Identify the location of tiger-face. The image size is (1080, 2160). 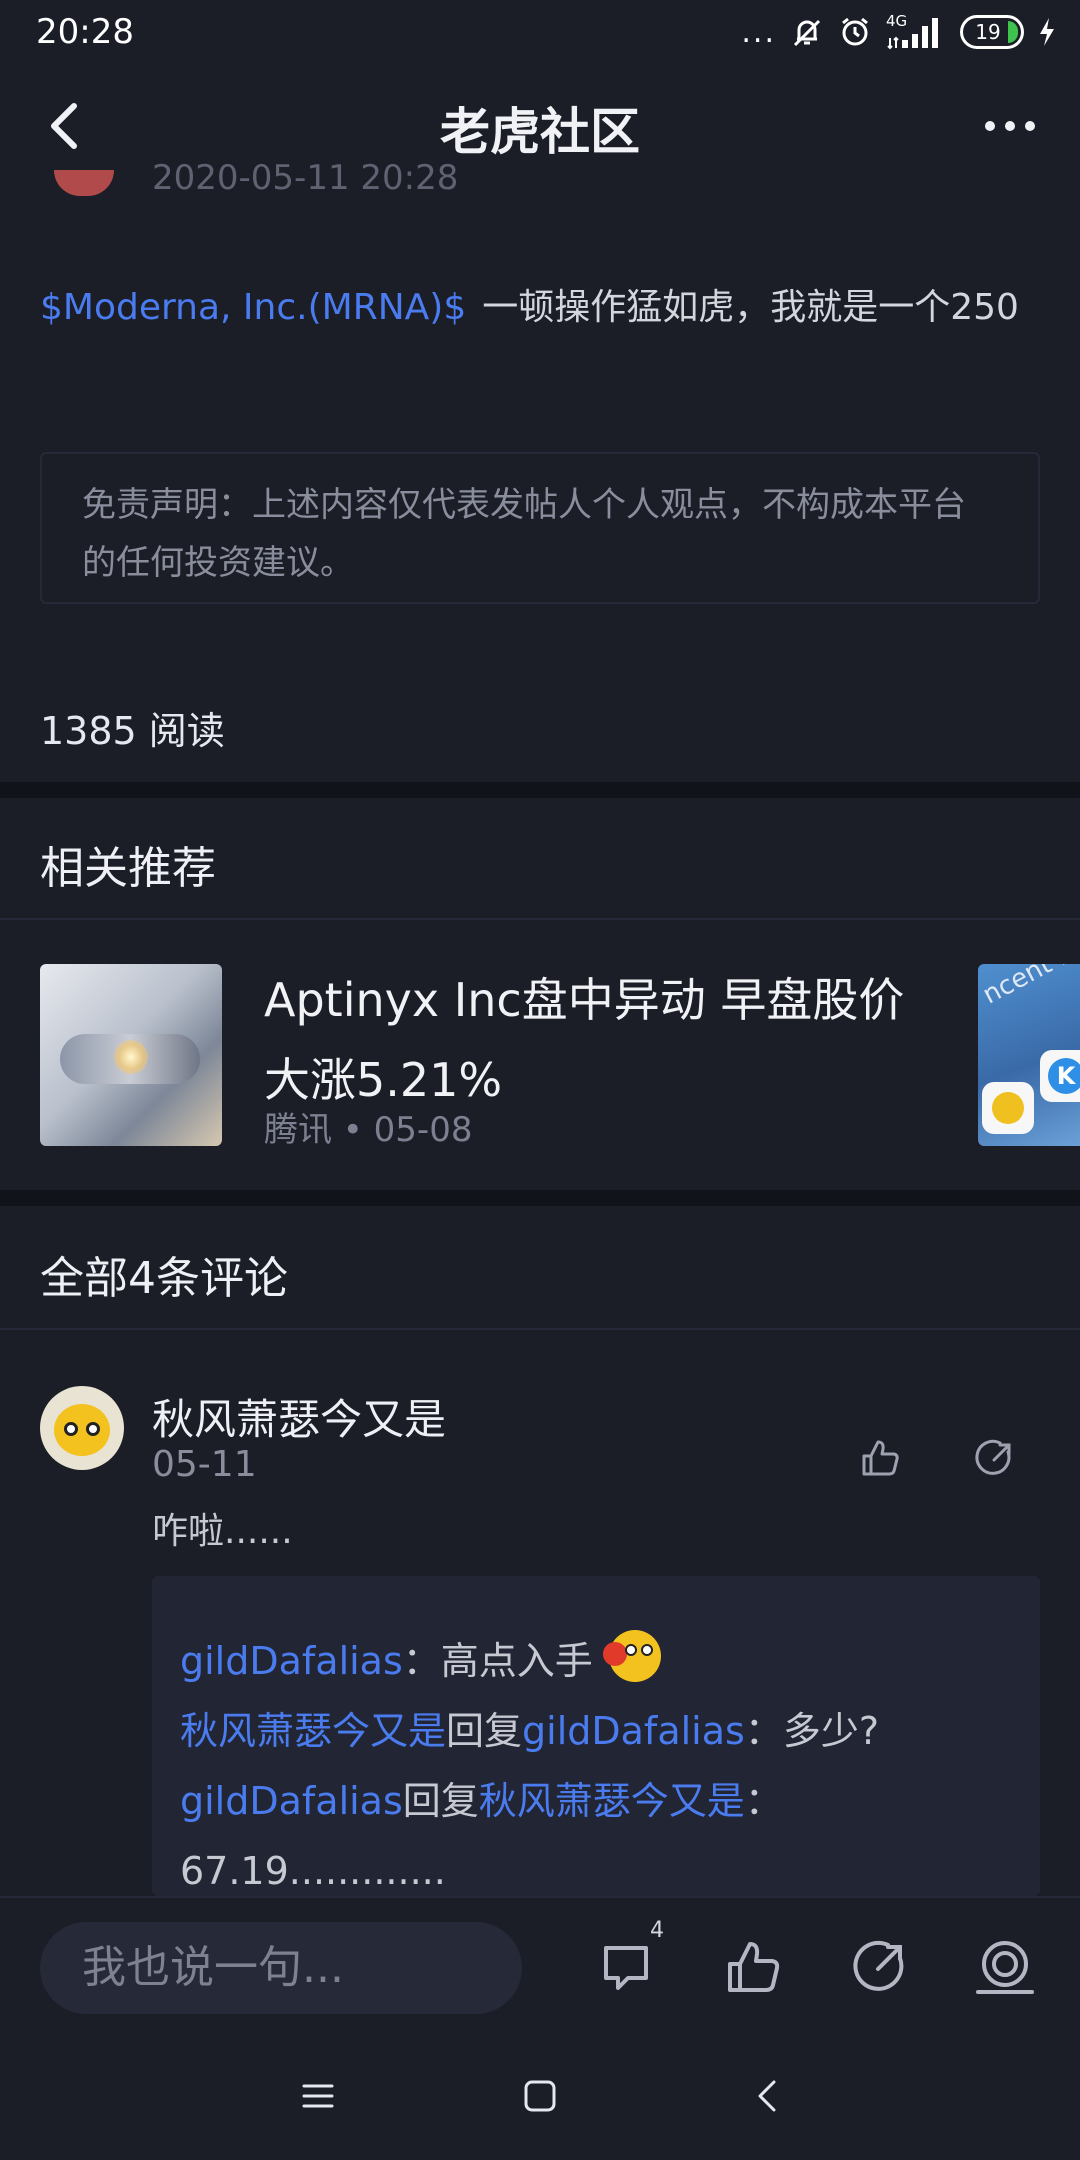
(82, 1430).